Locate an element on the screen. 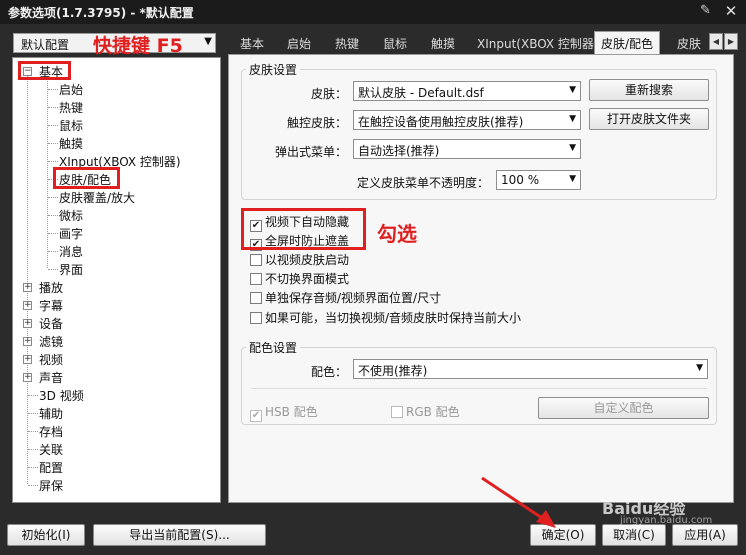 This screenshot has width=746, height=555. pin-icon: ✎ is located at coordinates (708, 11).